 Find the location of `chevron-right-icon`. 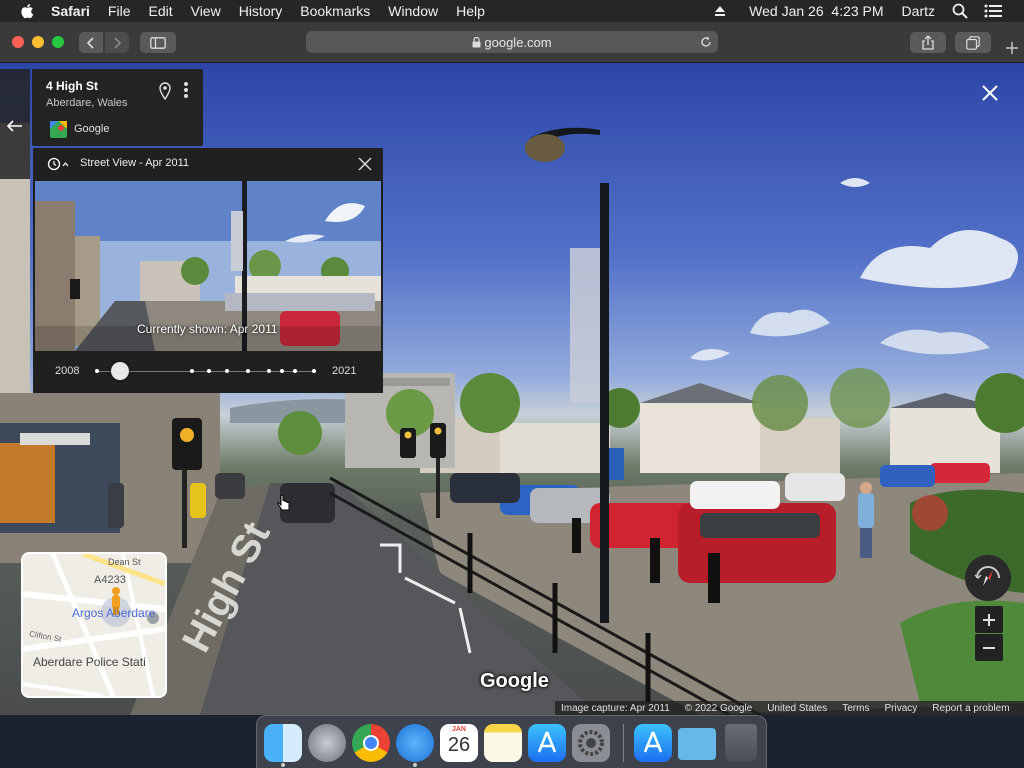

chevron-right-icon is located at coordinates (118, 42).